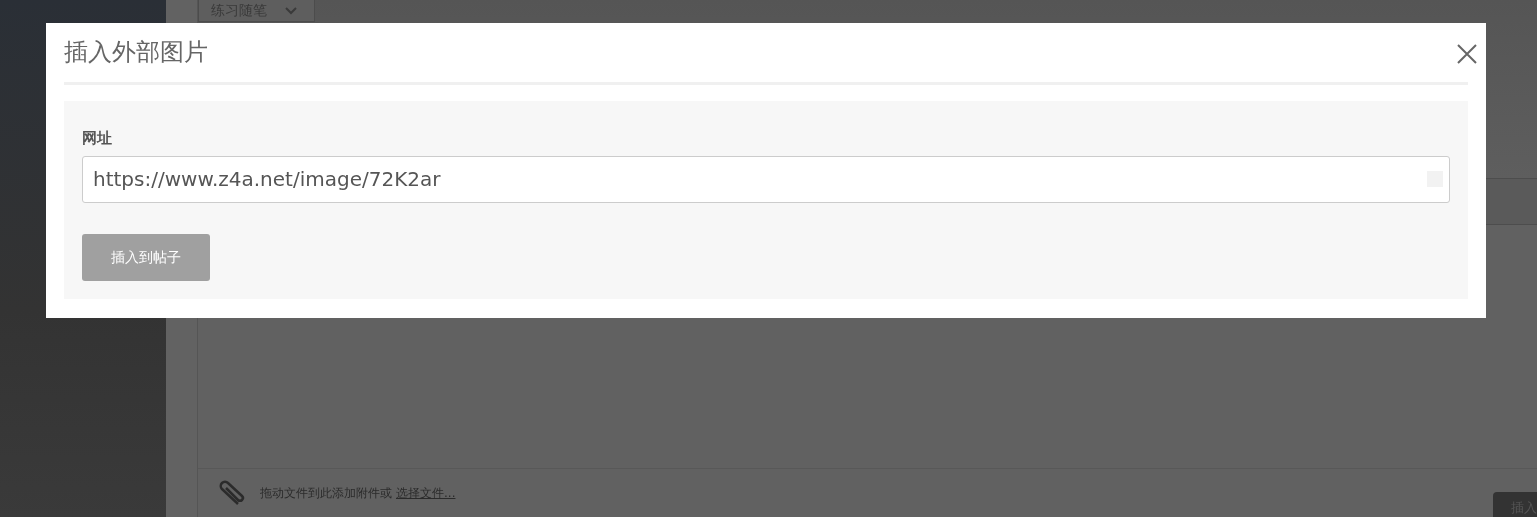  I want to click on chevron-down-icon, so click(291, 10).